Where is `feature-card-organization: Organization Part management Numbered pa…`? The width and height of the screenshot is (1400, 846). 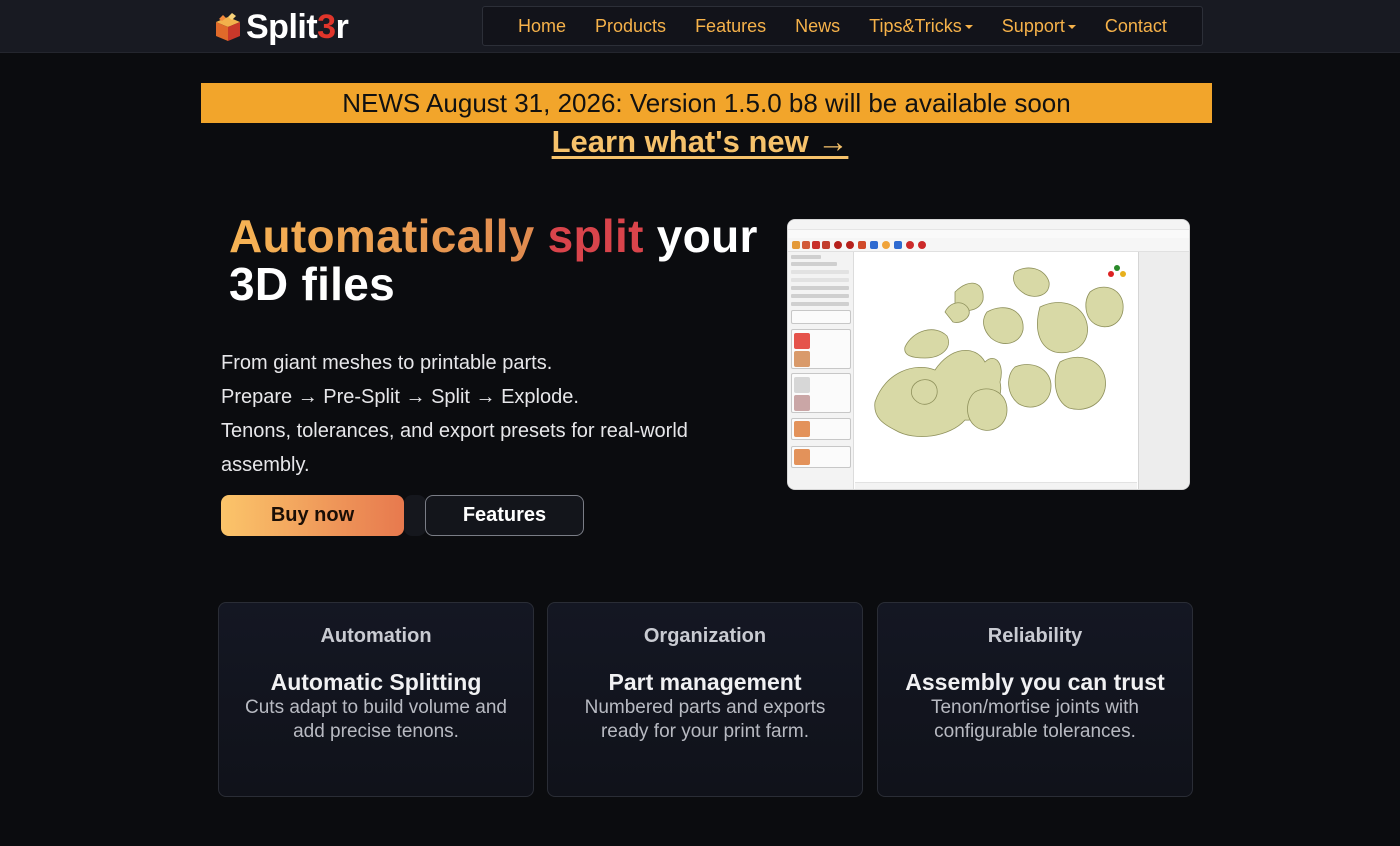
feature-card-organization: Organization Part management Numbered pa… is located at coordinates (705, 699).